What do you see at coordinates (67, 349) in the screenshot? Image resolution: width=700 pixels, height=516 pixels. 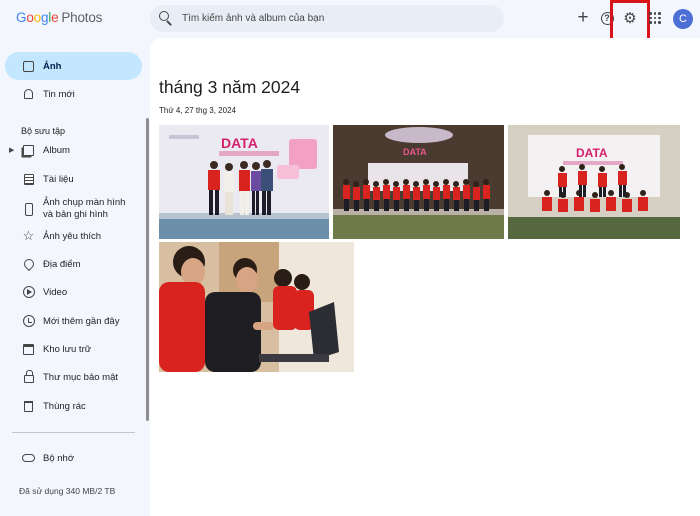 I see `sidebar-item-label: Kho lưu trữ` at bounding box center [67, 349].